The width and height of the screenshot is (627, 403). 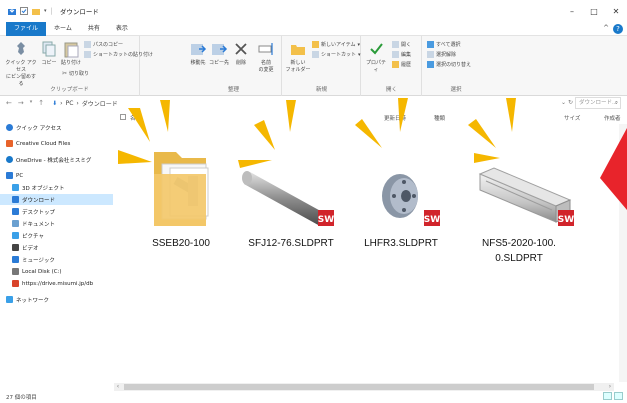 What do you see at coordinates (118, 54) in the screenshot?
I see `paste-shortcut-button: ショートカットの貼り付け` at bounding box center [118, 54].